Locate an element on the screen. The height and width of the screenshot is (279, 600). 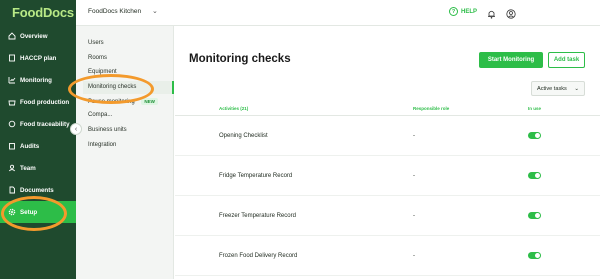
activity-name: Frozen Food Delivery Record is located at coordinates (258, 256).